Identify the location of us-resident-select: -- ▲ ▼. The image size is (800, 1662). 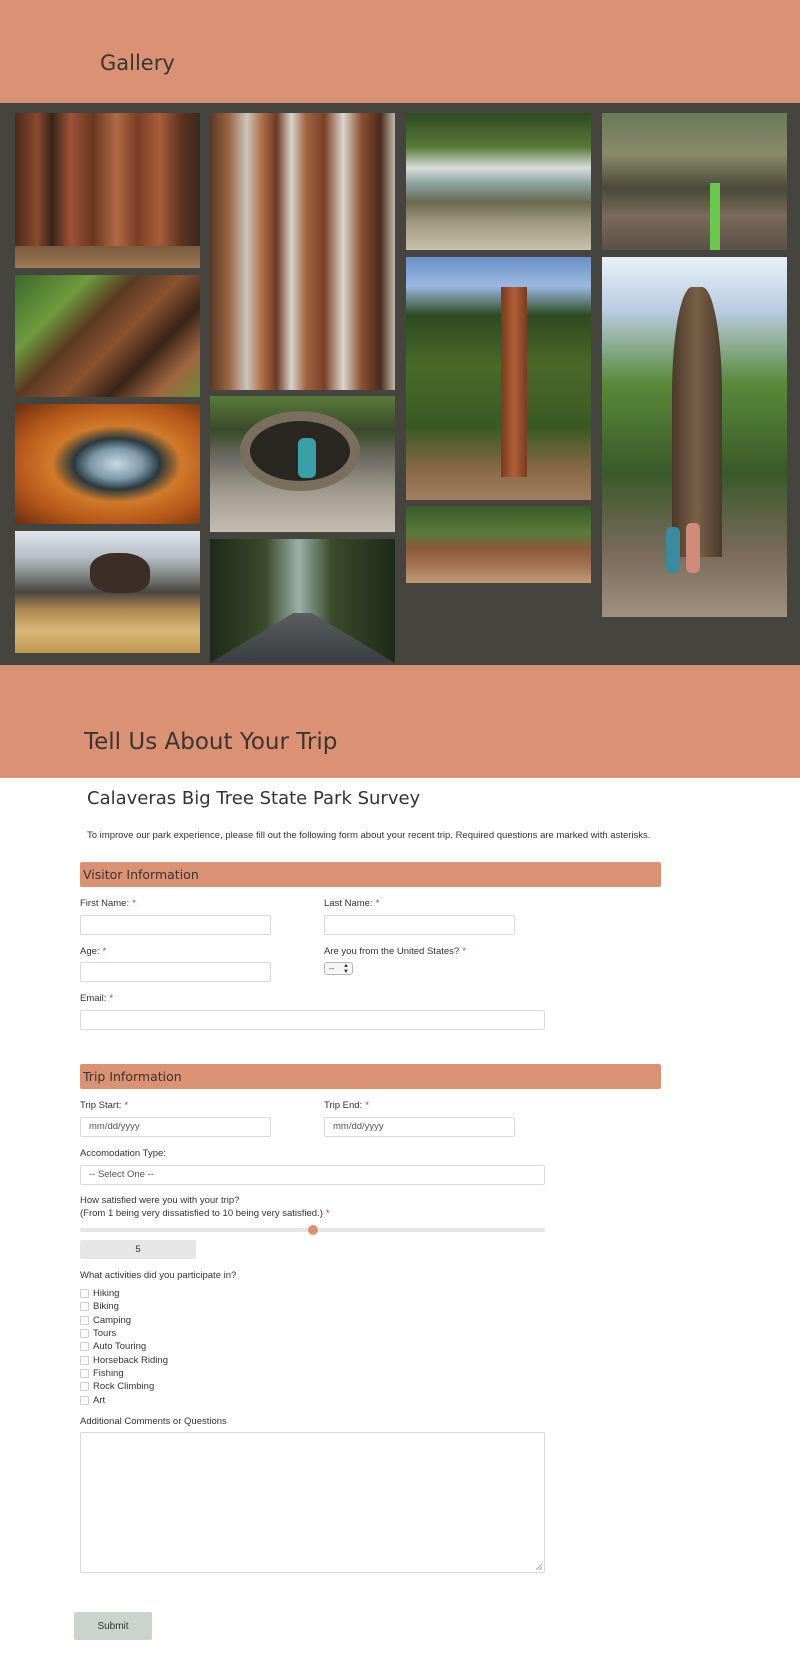
(338, 968).